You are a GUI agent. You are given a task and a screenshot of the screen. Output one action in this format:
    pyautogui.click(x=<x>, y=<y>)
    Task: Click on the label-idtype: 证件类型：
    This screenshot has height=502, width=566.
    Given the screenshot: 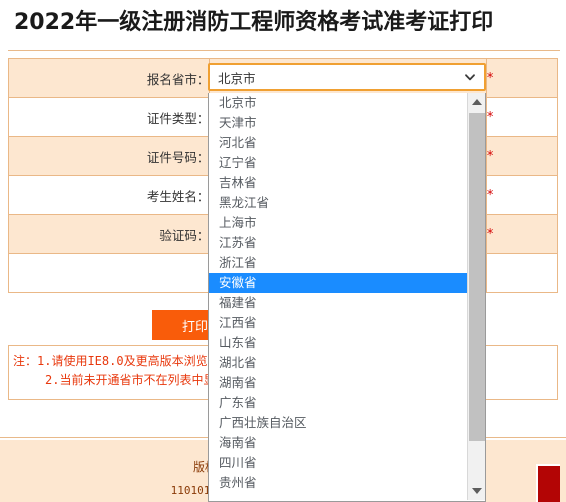 What is the action you would take?
    pyautogui.click(x=109, y=117)
    